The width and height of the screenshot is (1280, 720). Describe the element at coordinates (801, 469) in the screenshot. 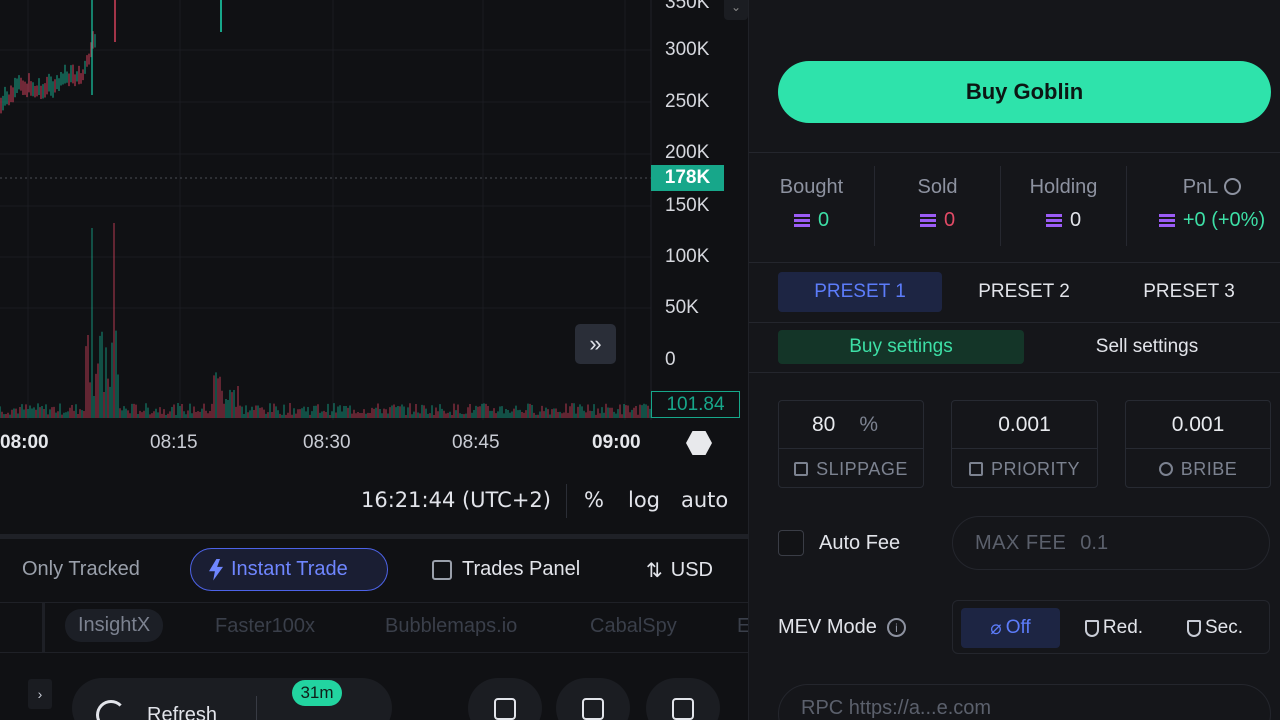

I see `slippage-icon` at that location.